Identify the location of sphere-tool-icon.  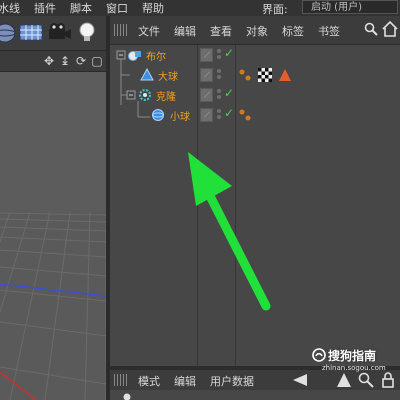
(9, 32).